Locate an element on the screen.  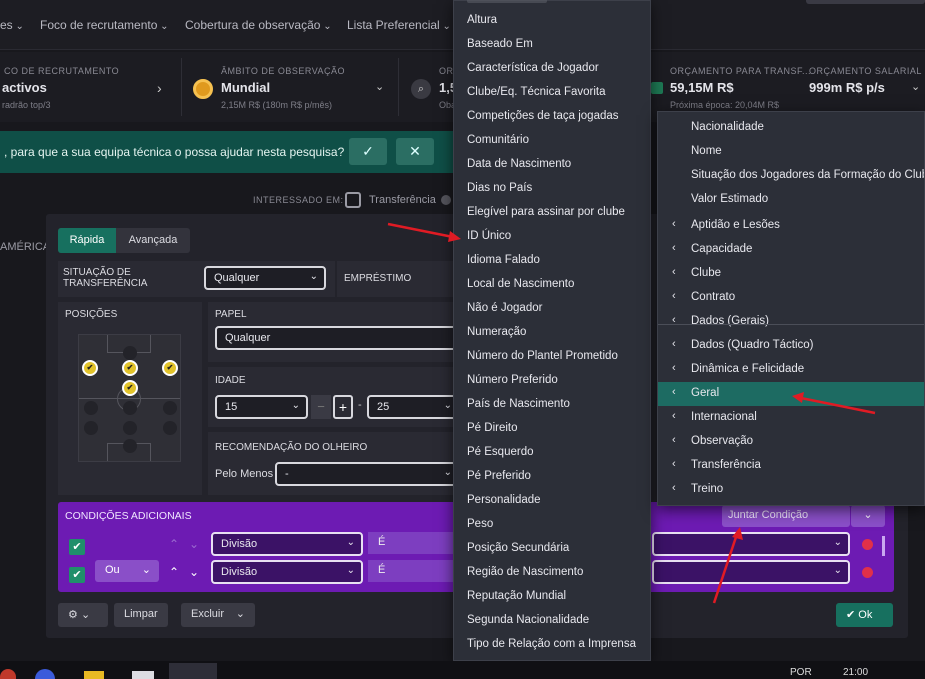
annotation-arrow-general is located at coordinates (835, 405).